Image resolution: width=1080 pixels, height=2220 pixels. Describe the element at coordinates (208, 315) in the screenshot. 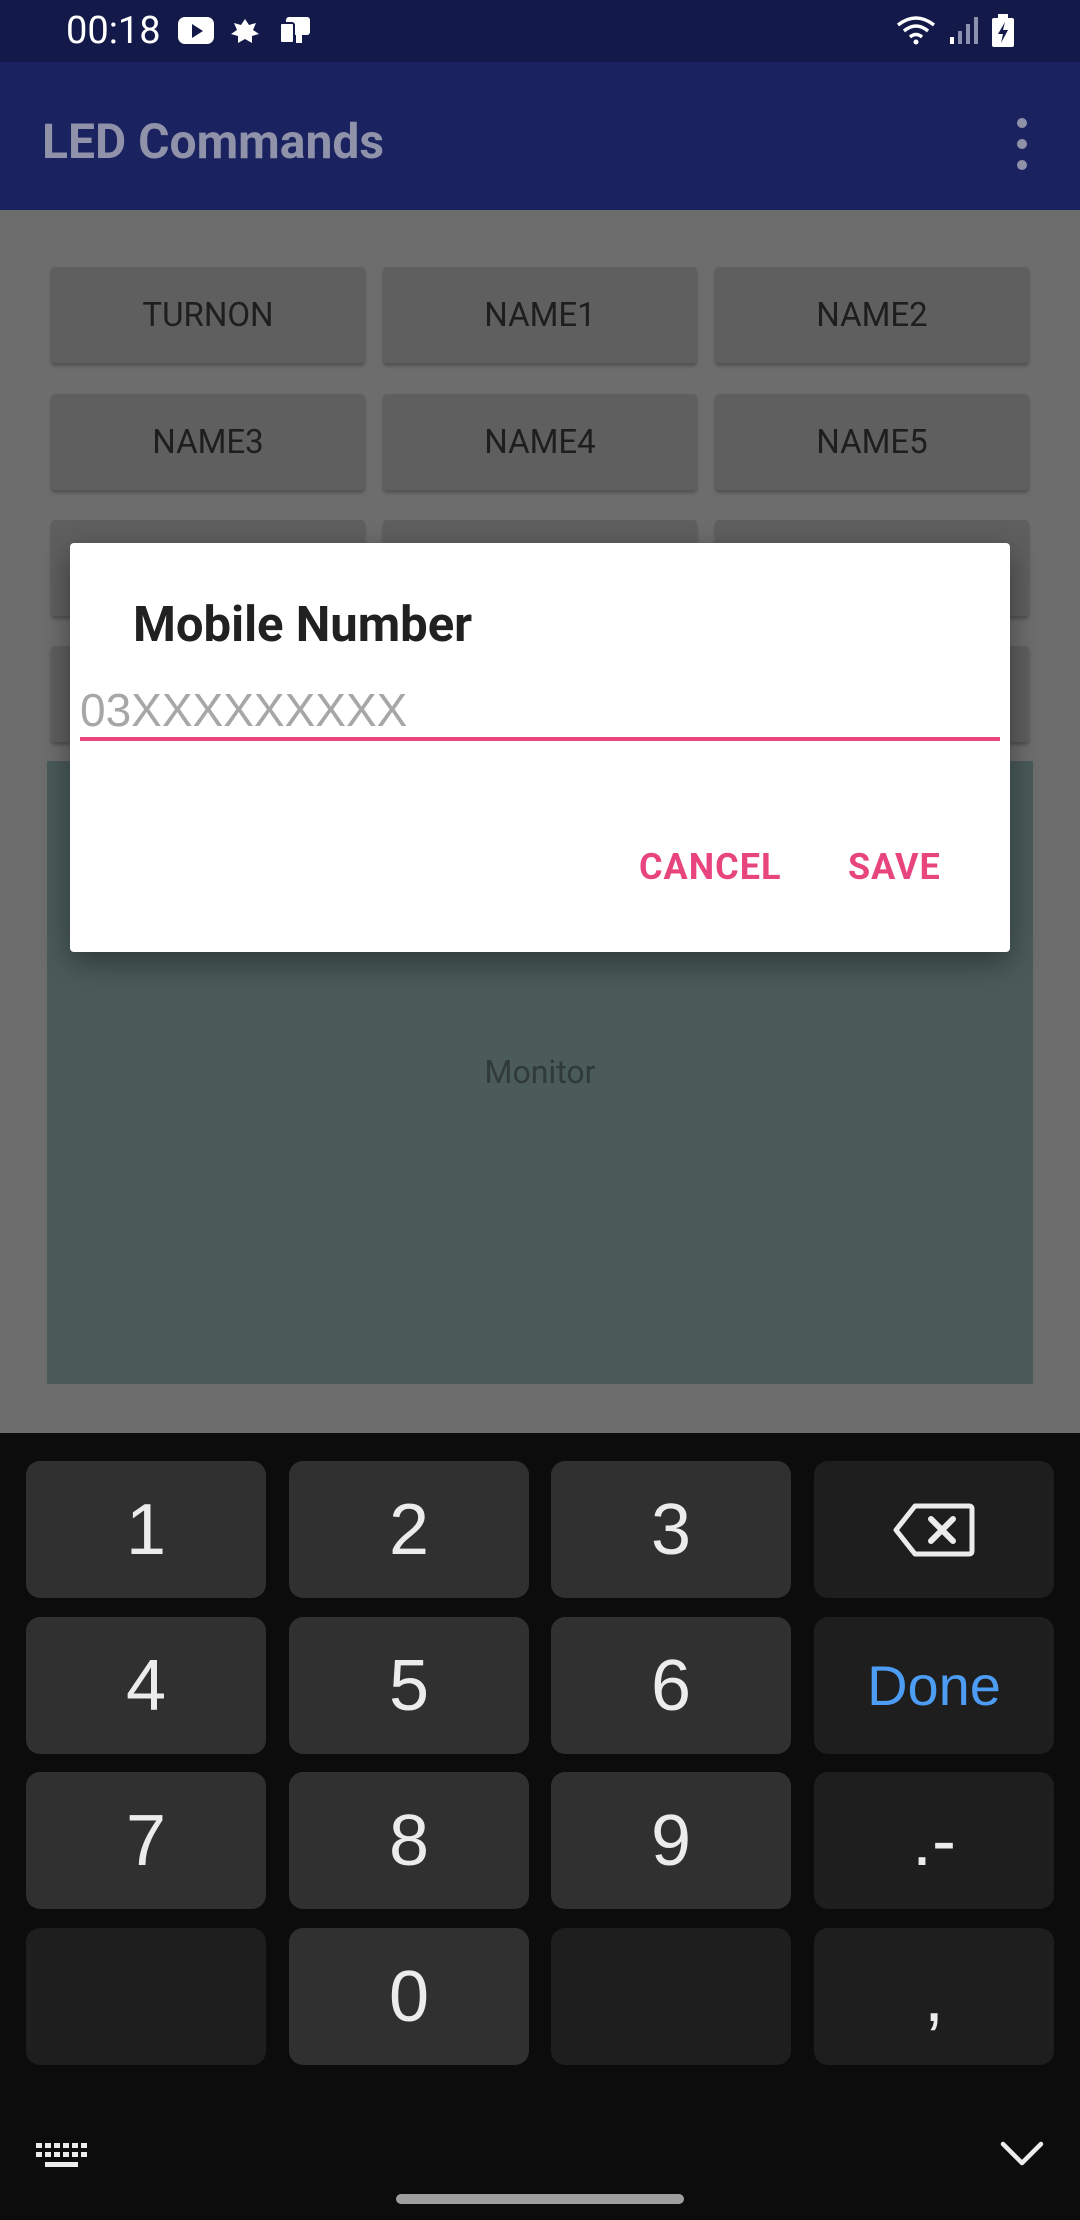

I see `command-button-turnon: TURNON` at that location.